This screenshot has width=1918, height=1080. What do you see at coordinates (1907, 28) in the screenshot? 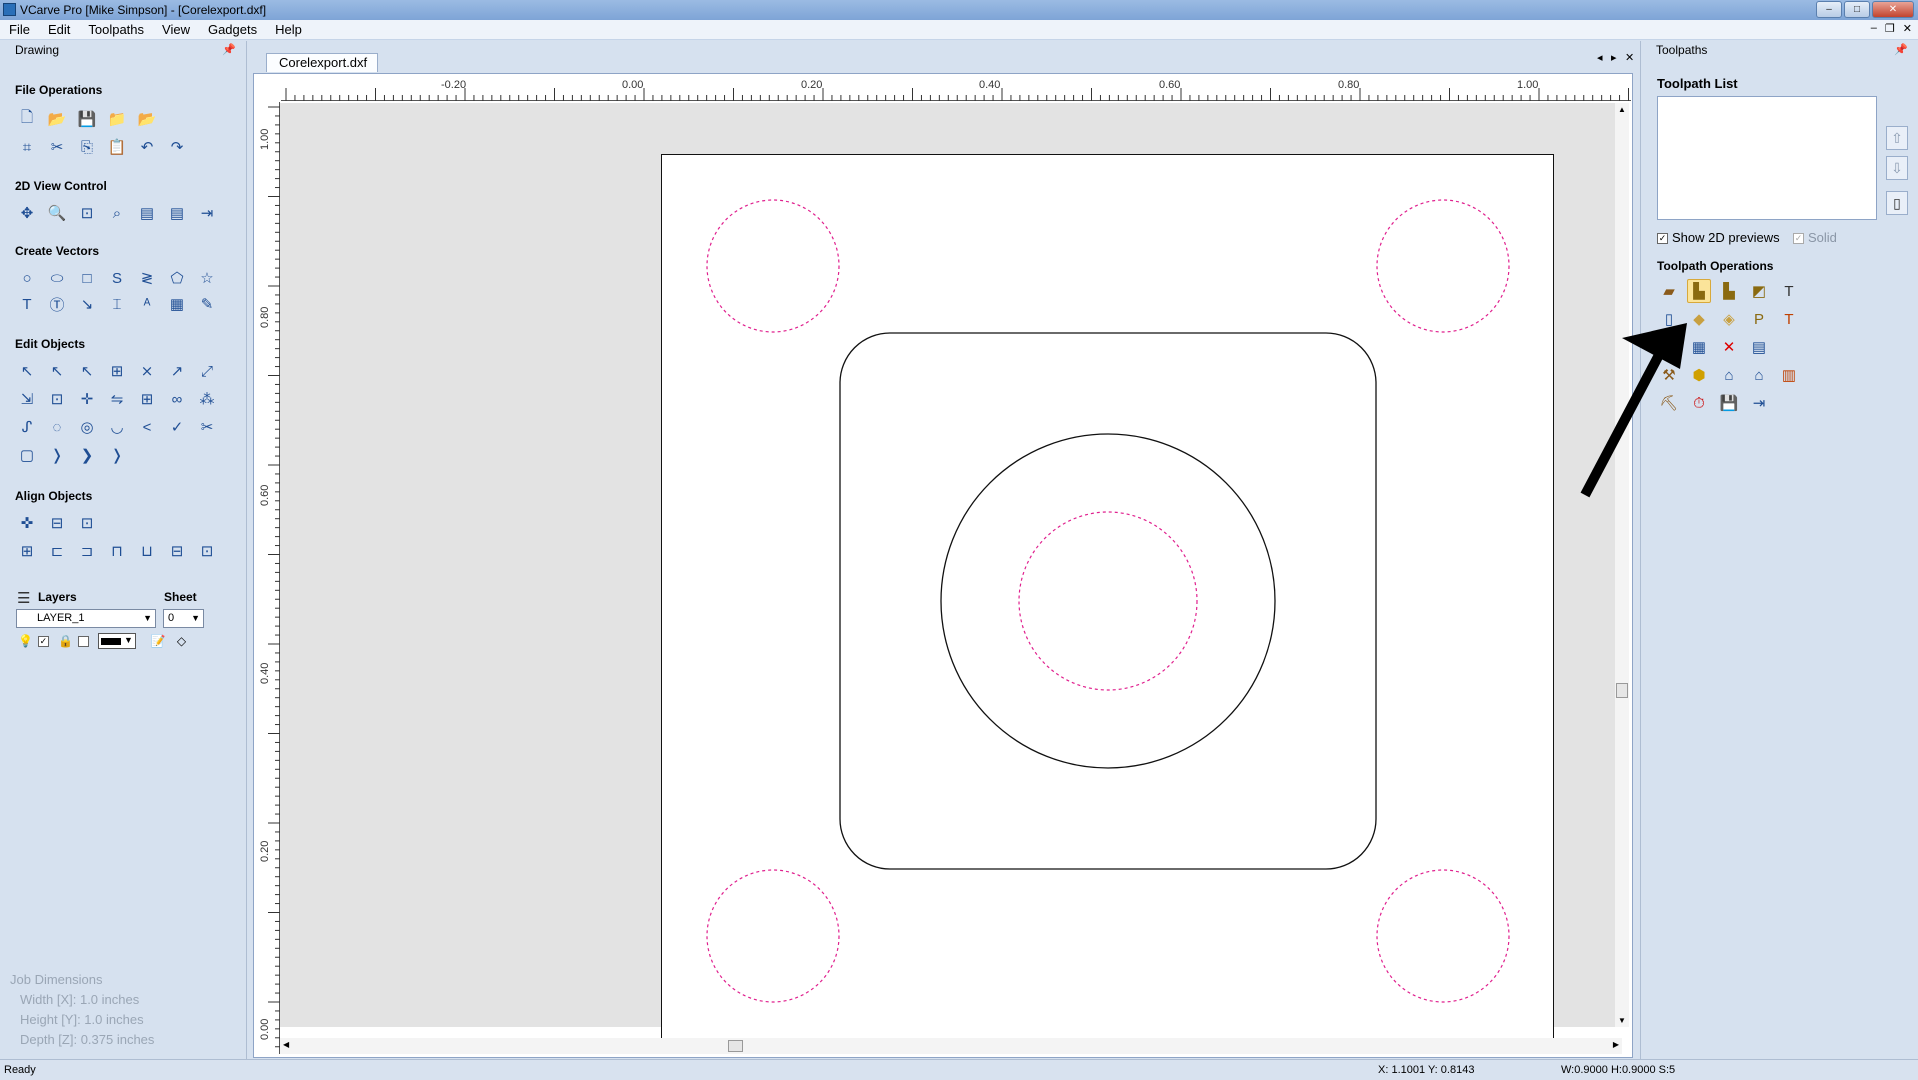
I see `mdi-close-button: ✕` at bounding box center [1907, 28].